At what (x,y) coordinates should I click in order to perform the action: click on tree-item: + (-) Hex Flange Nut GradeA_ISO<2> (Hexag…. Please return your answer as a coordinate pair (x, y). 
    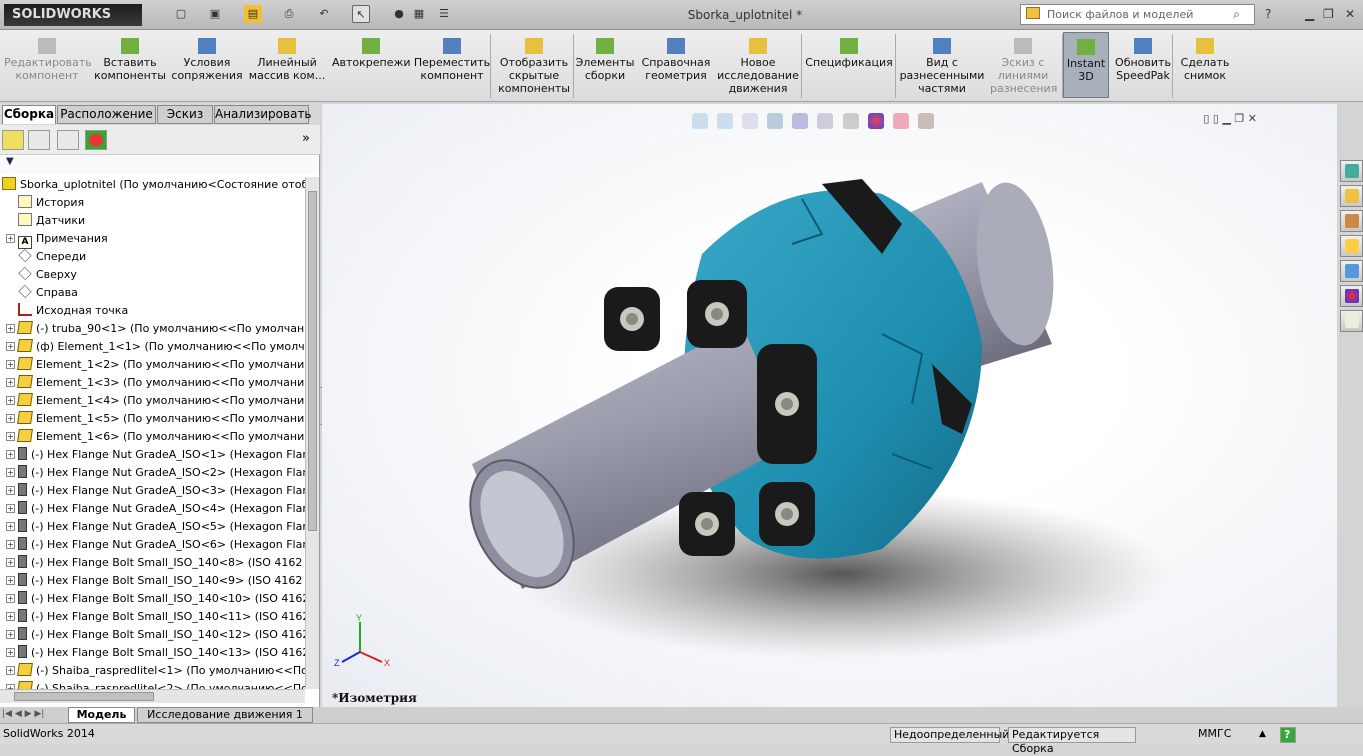
    Looking at the image, I should click on (155, 474).